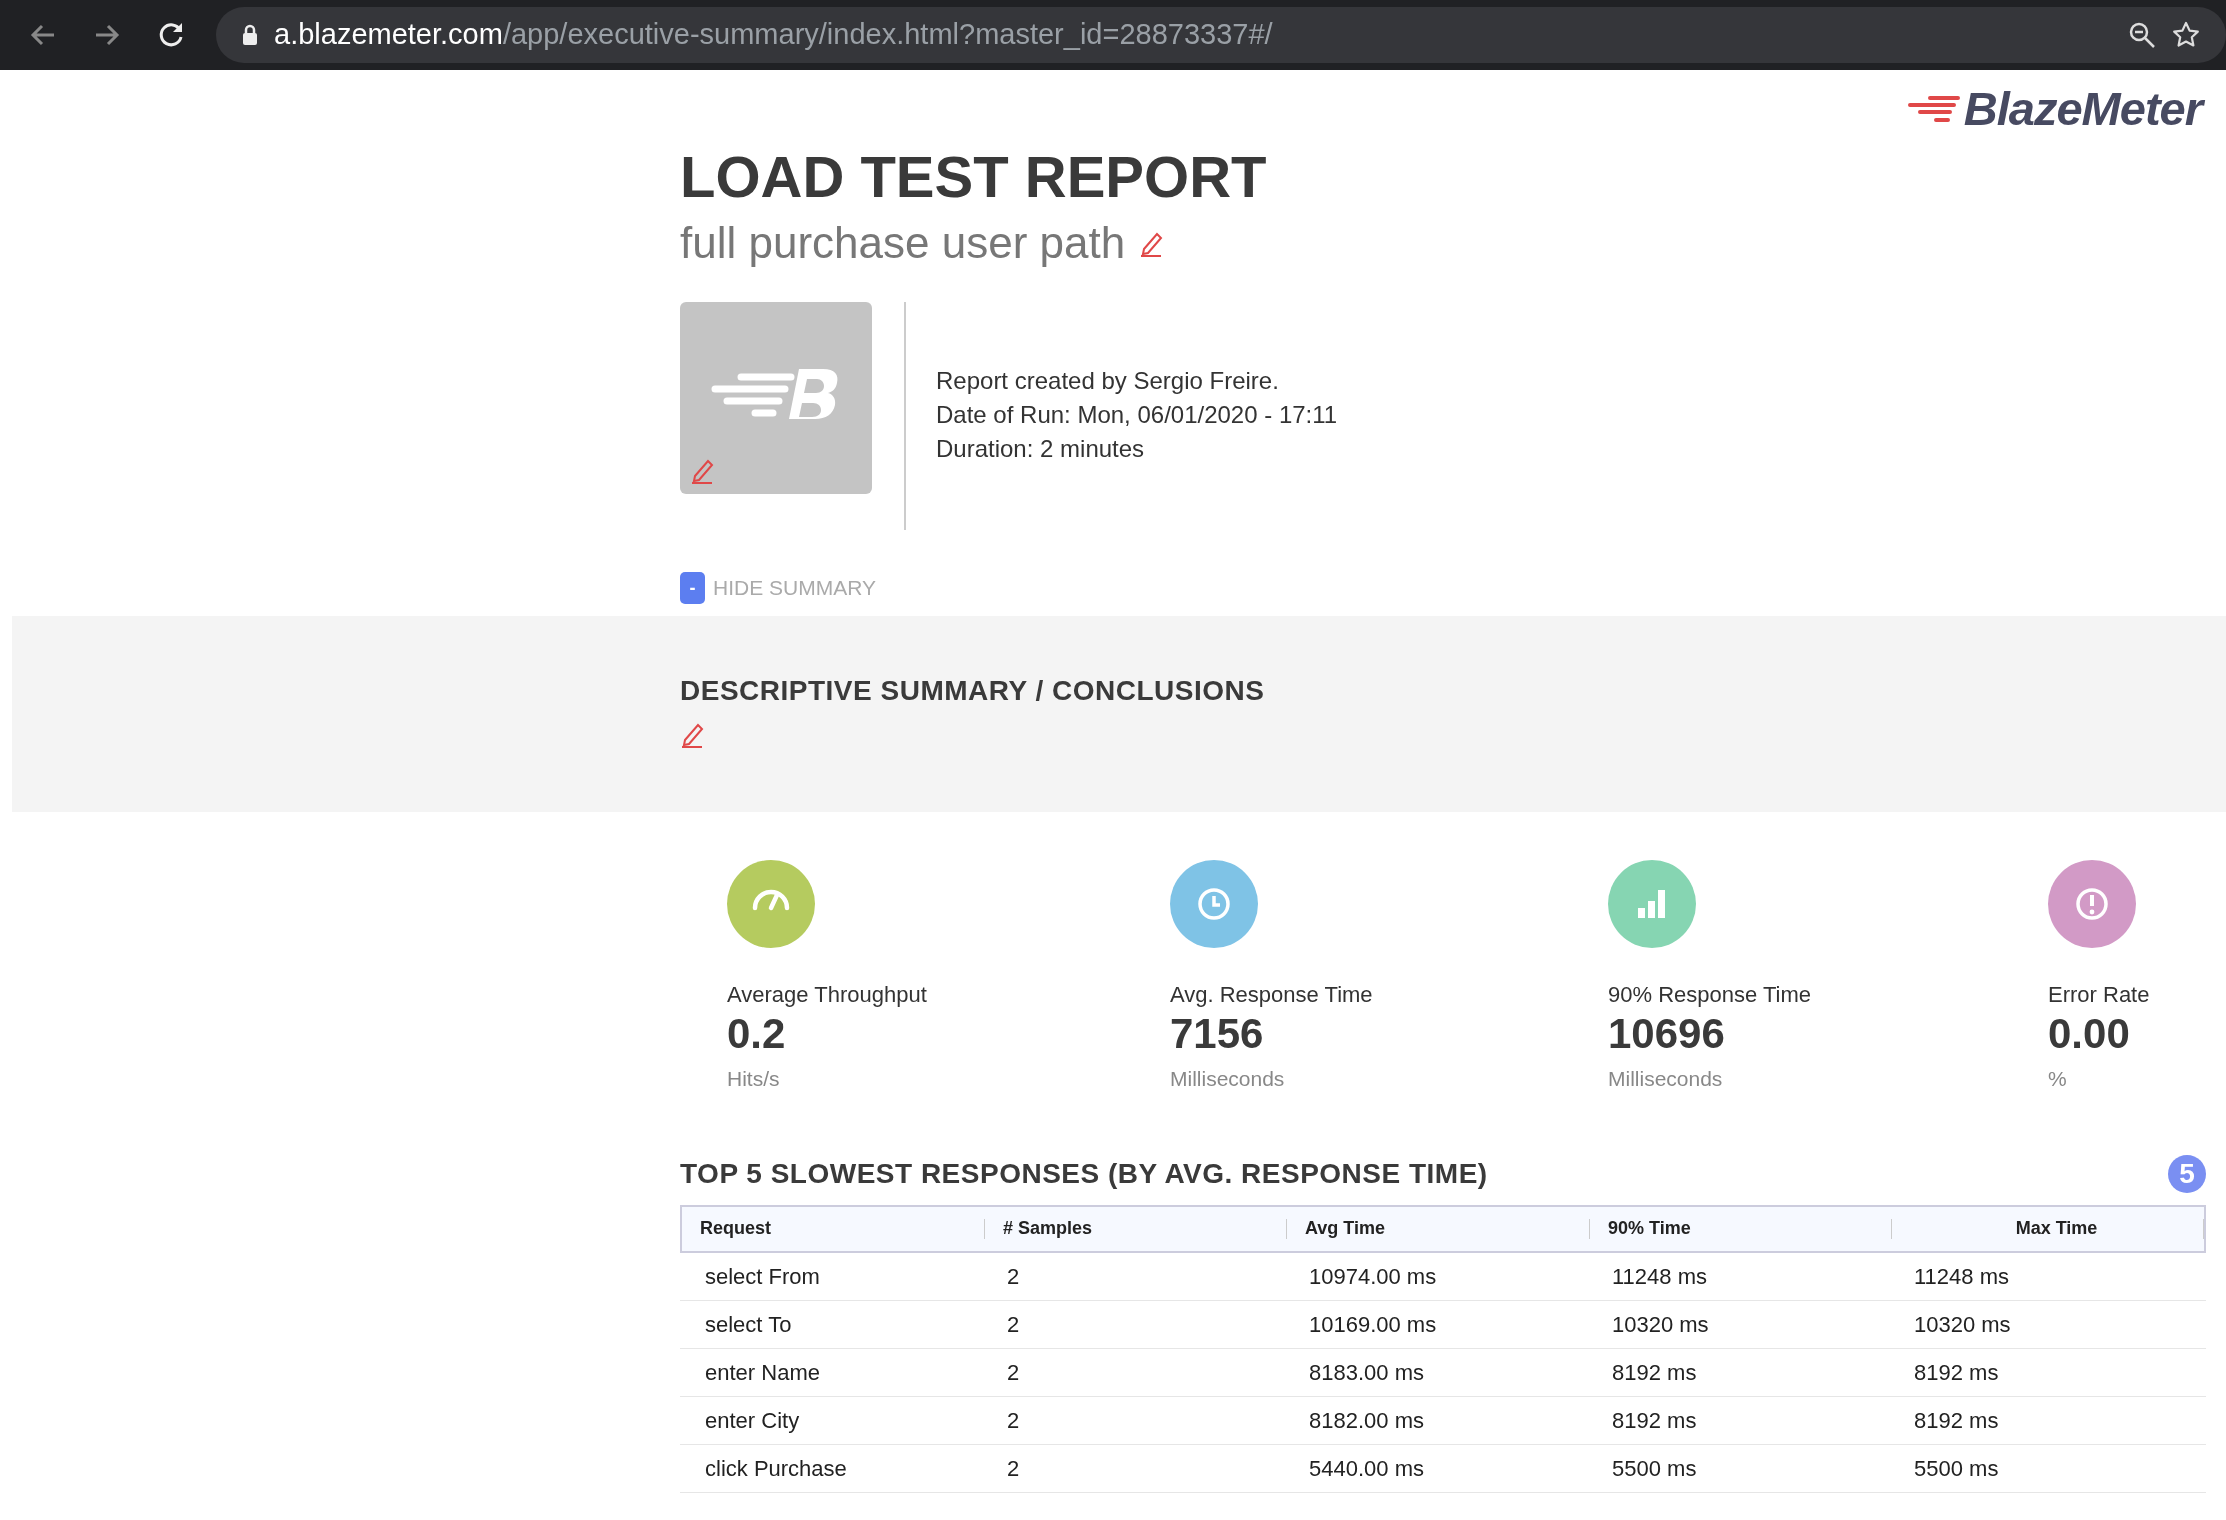  What do you see at coordinates (827, 995) in the screenshot?
I see `stat-label: Average Throughput` at bounding box center [827, 995].